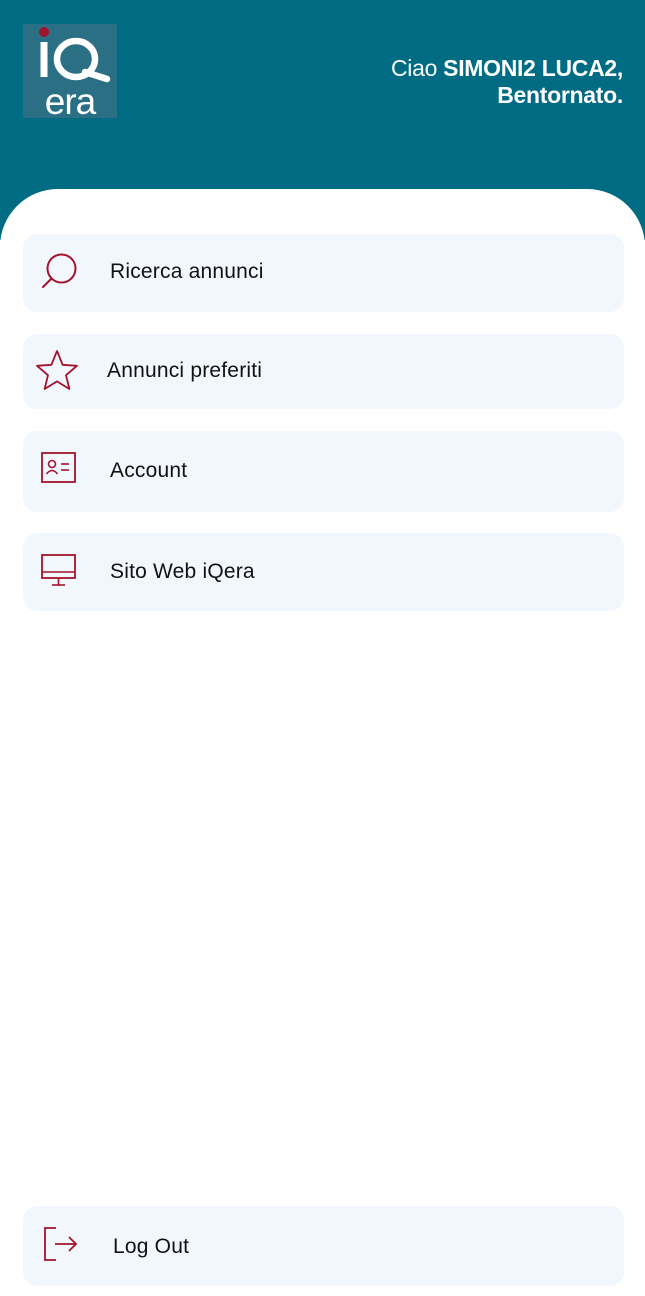 The image size is (645, 1296). Describe the element at coordinates (58, 570) in the screenshot. I see `monitor-icon` at that location.